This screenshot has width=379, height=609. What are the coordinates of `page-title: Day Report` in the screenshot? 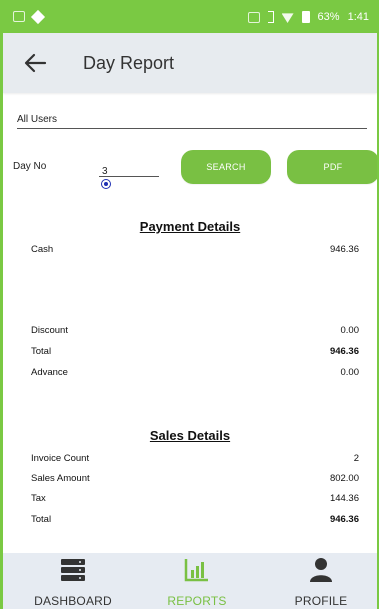 It's located at (129, 63).